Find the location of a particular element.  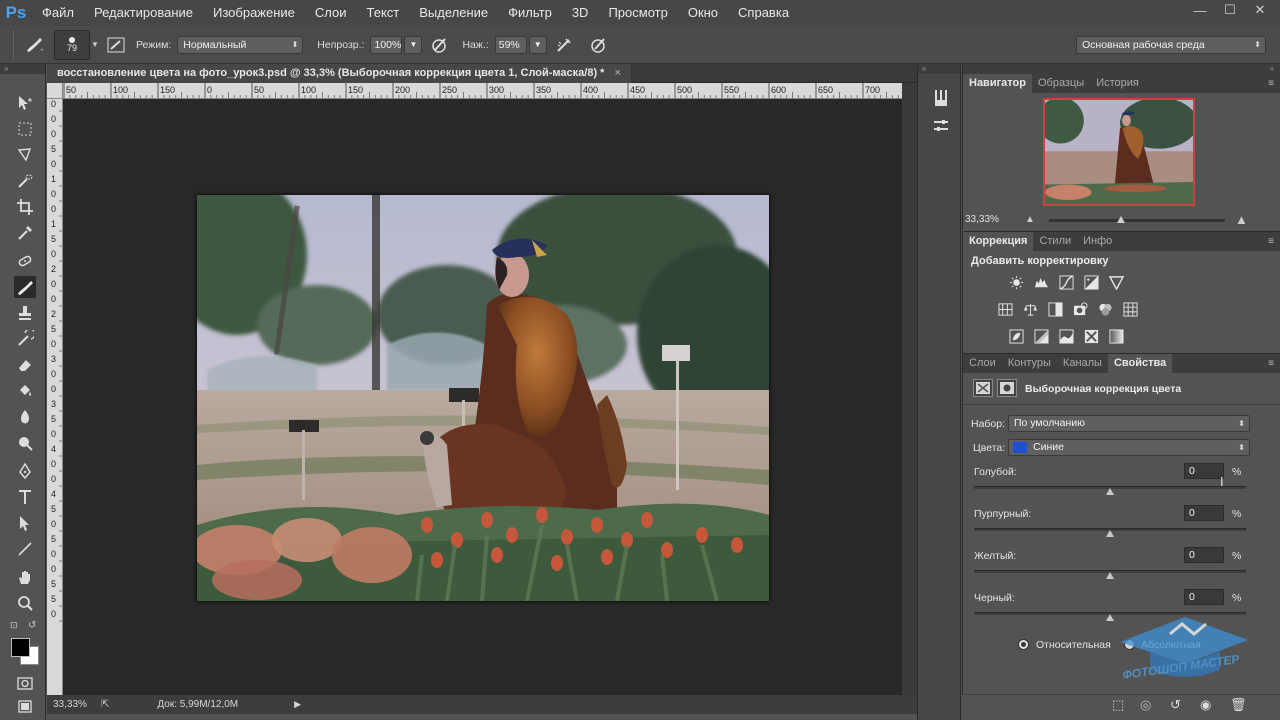

tab-paths: Контуры is located at coordinates (1029, 363).